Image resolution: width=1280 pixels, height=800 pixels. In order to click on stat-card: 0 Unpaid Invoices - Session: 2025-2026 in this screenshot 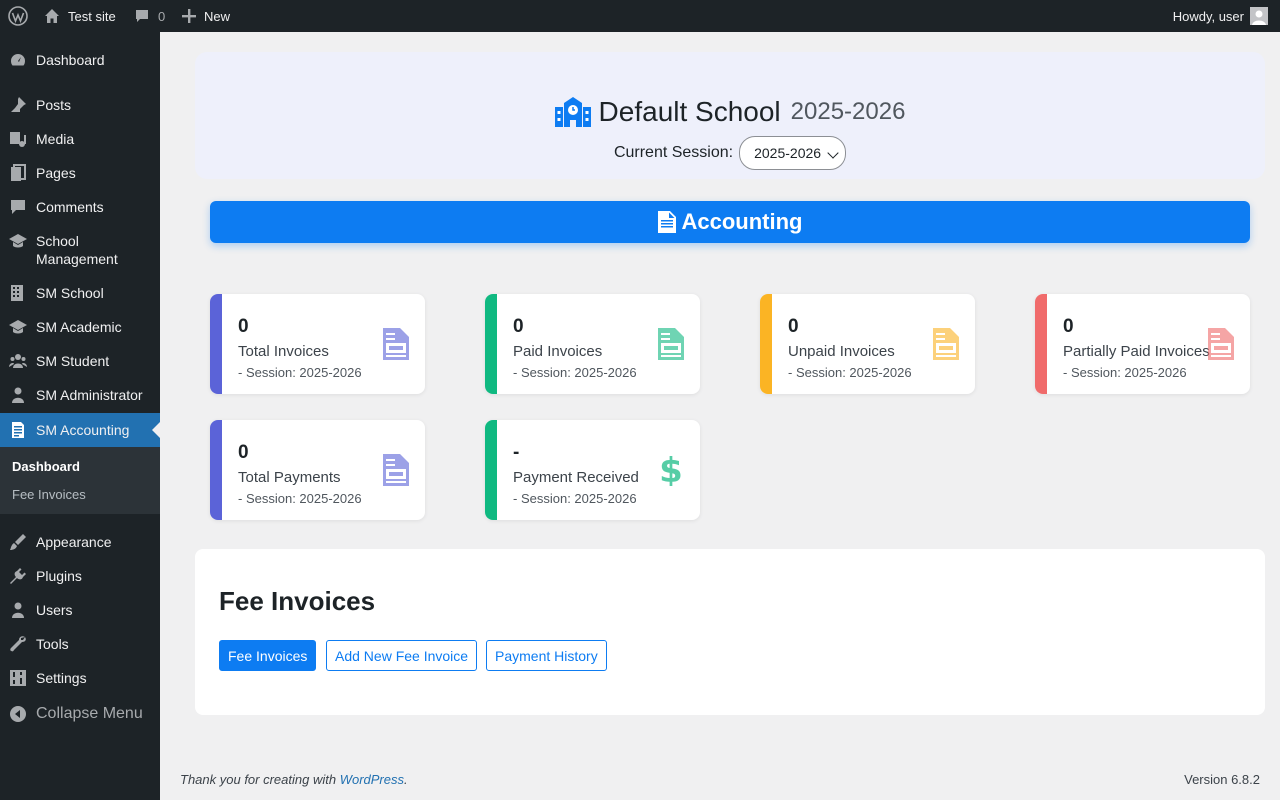, I will do `click(867, 344)`.